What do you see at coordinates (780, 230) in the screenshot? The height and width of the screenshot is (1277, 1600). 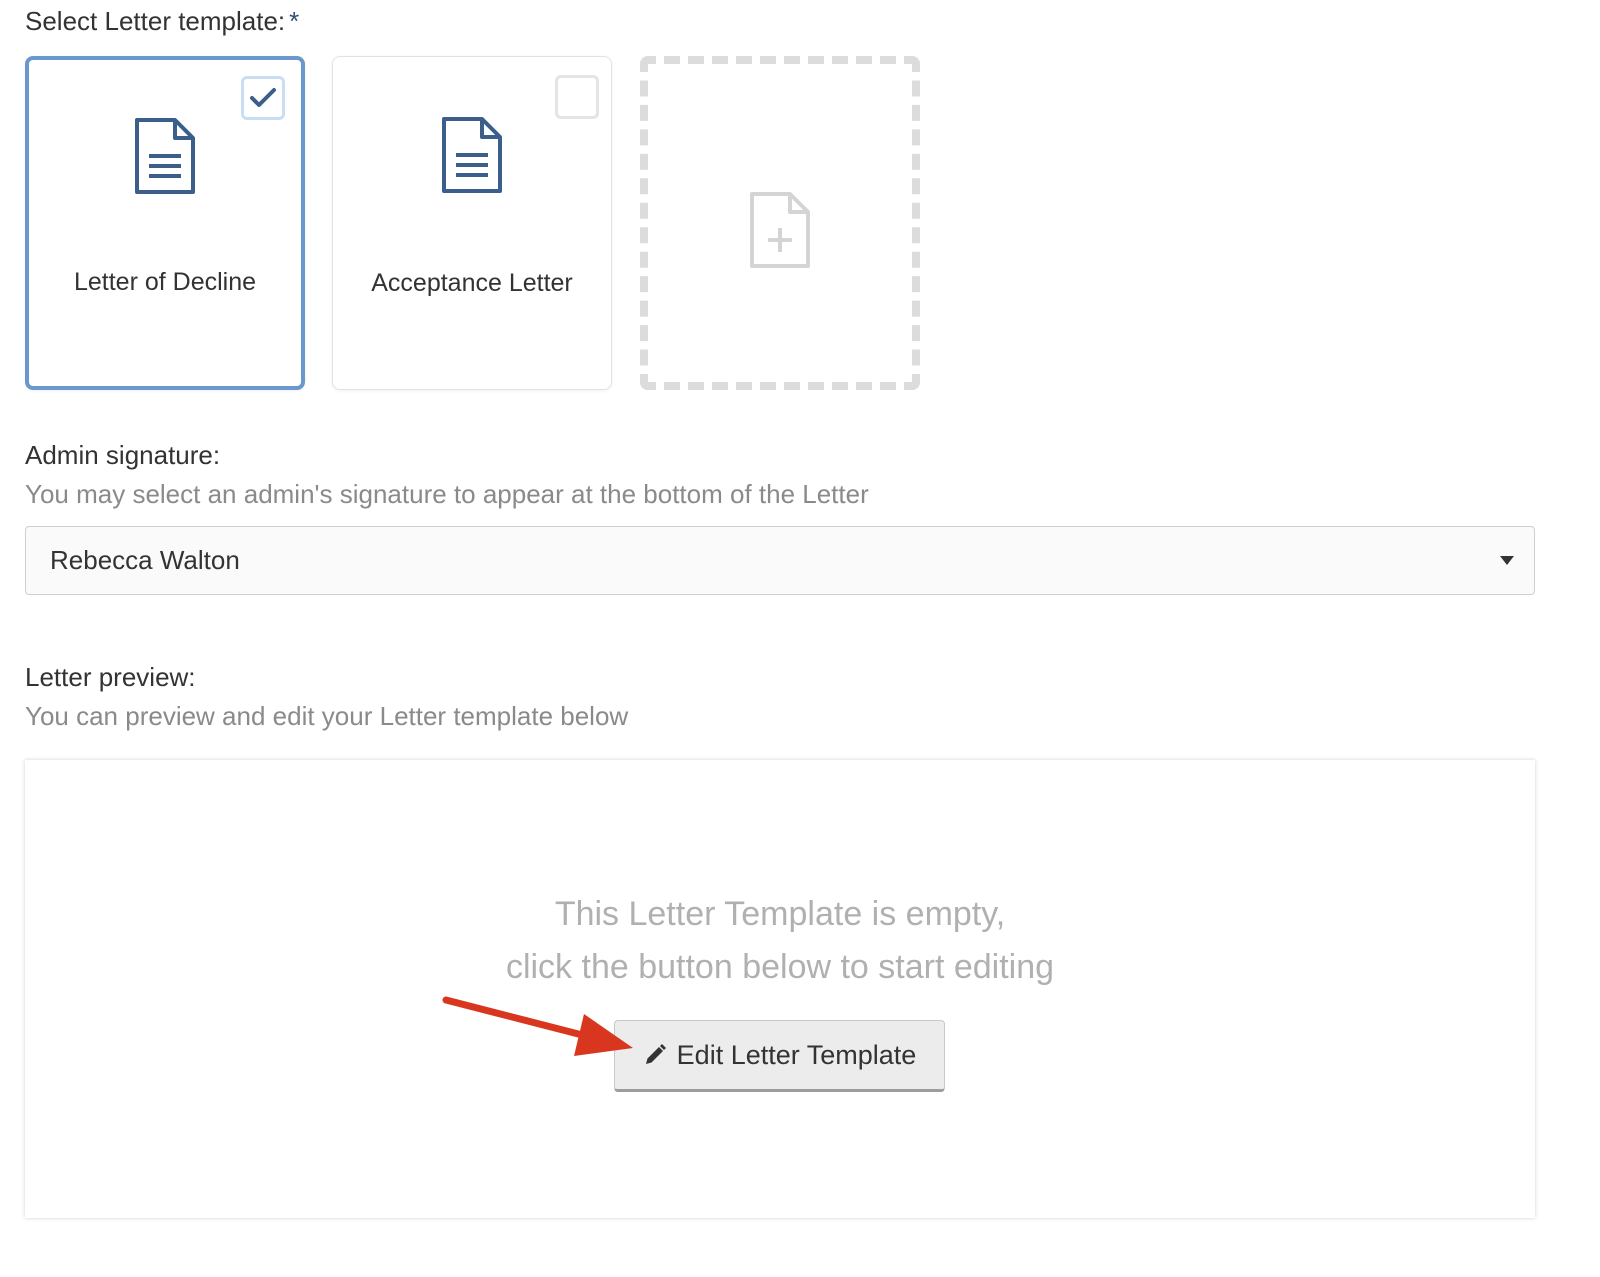 I see `file-plus-icon` at bounding box center [780, 230].